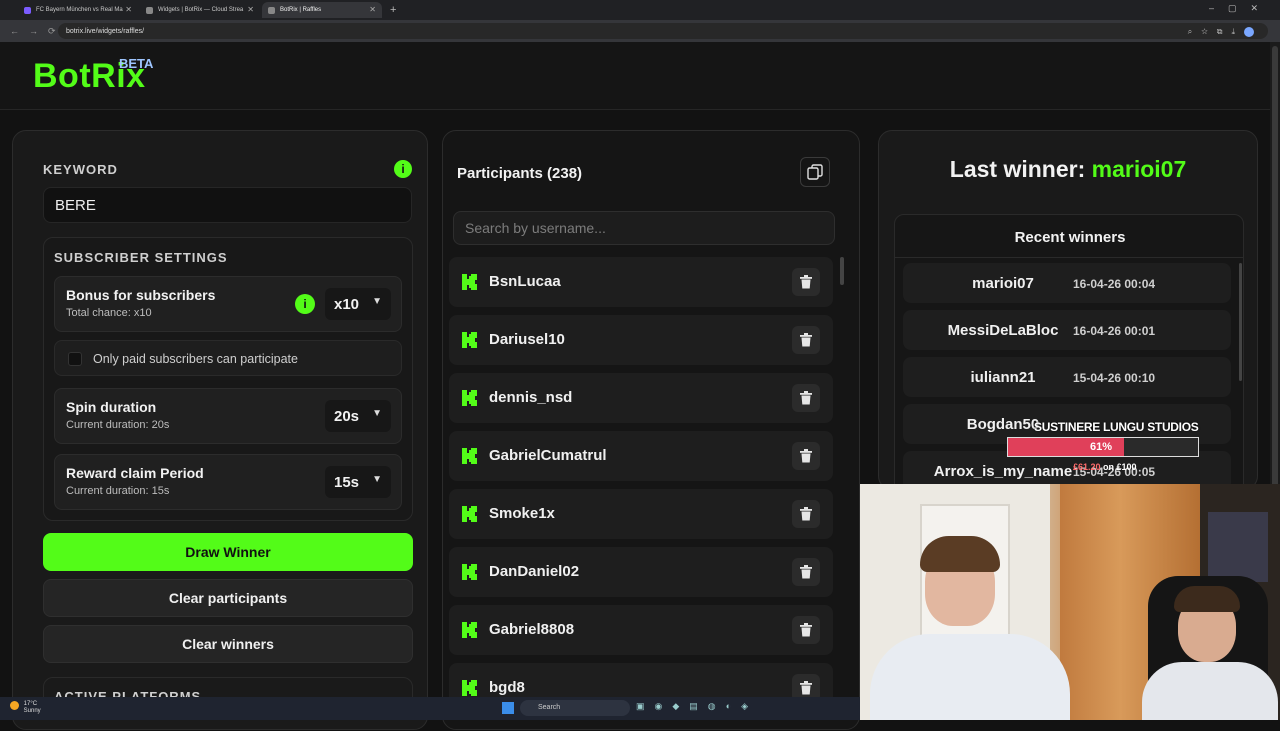  What do you see at coordinates (1114, 378) in the screenshot?
I see `winner-date: 15-04-26 00:10` at bounding box center [1114, 378].